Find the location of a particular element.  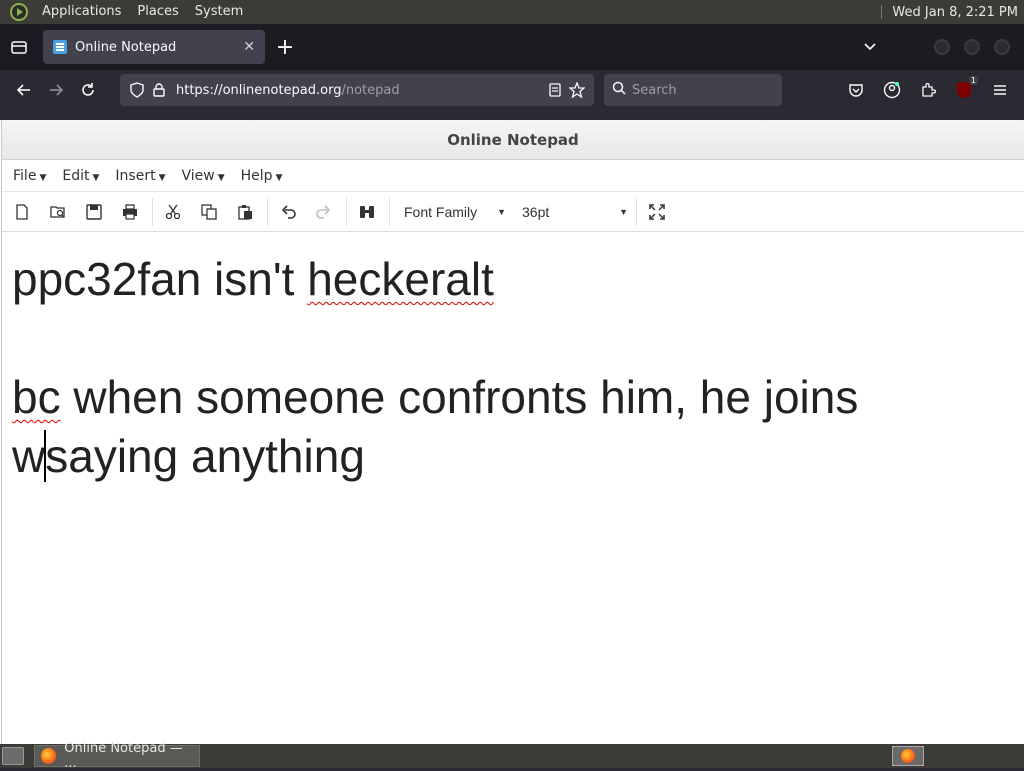

font-size-value: 36pt is located at coordinates (536, 211).